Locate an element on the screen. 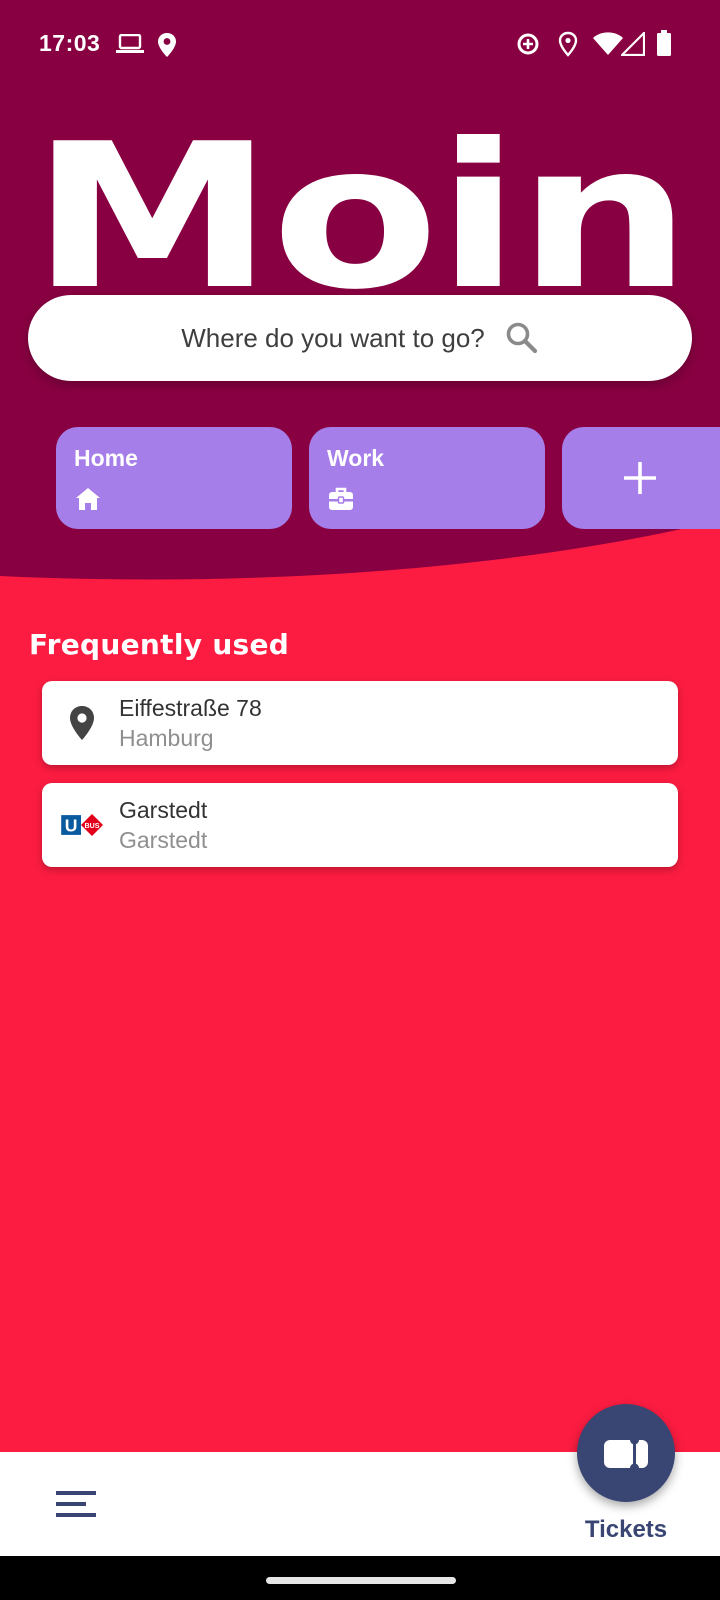 This screenshot has height=1600, width=720. tickets-label: Tickets is located at coordinates (626, 1530).